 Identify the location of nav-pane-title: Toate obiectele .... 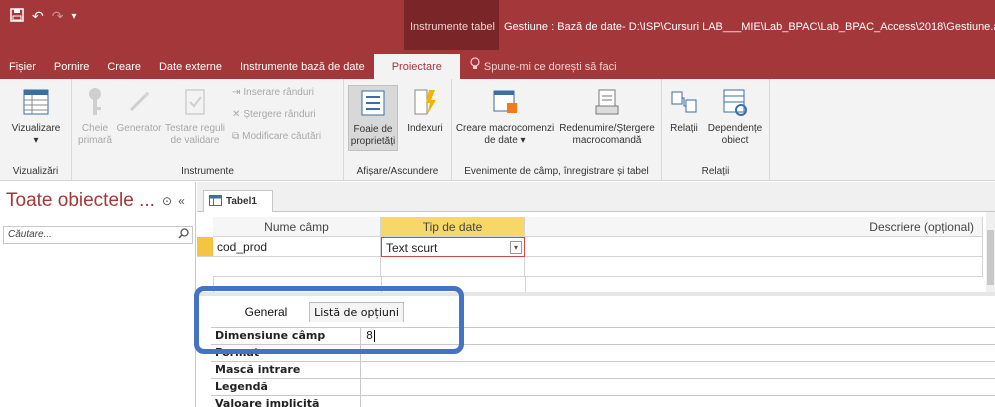
(80, 201).